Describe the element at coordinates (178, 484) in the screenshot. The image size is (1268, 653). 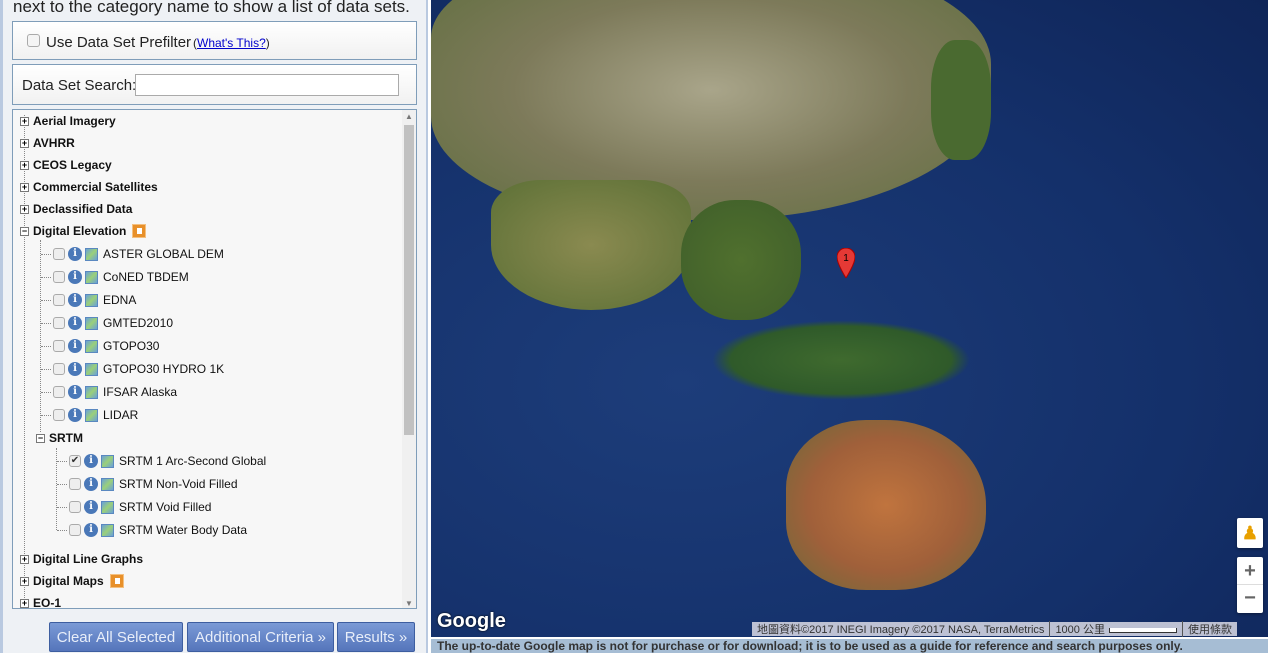
I see `dataset-label: SRTM Non-Void Filled` at that location.